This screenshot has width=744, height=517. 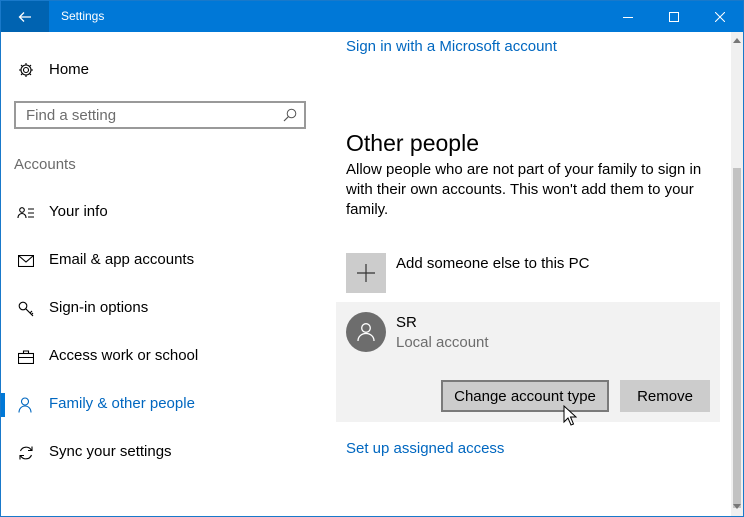 What do you see at coordinates (45, 164) in the screenshot?
I see `accounts-heading: Accounts` at bounding box center [45, 164].